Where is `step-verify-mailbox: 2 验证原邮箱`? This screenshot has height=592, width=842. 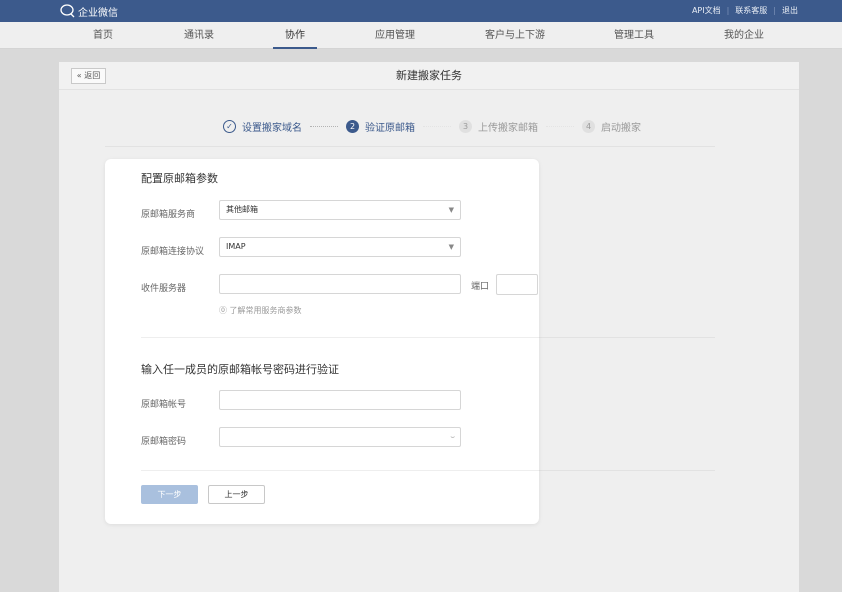
step-verify-mailbox: 2 验证原邮箱 is located at coordinates (380, 126).